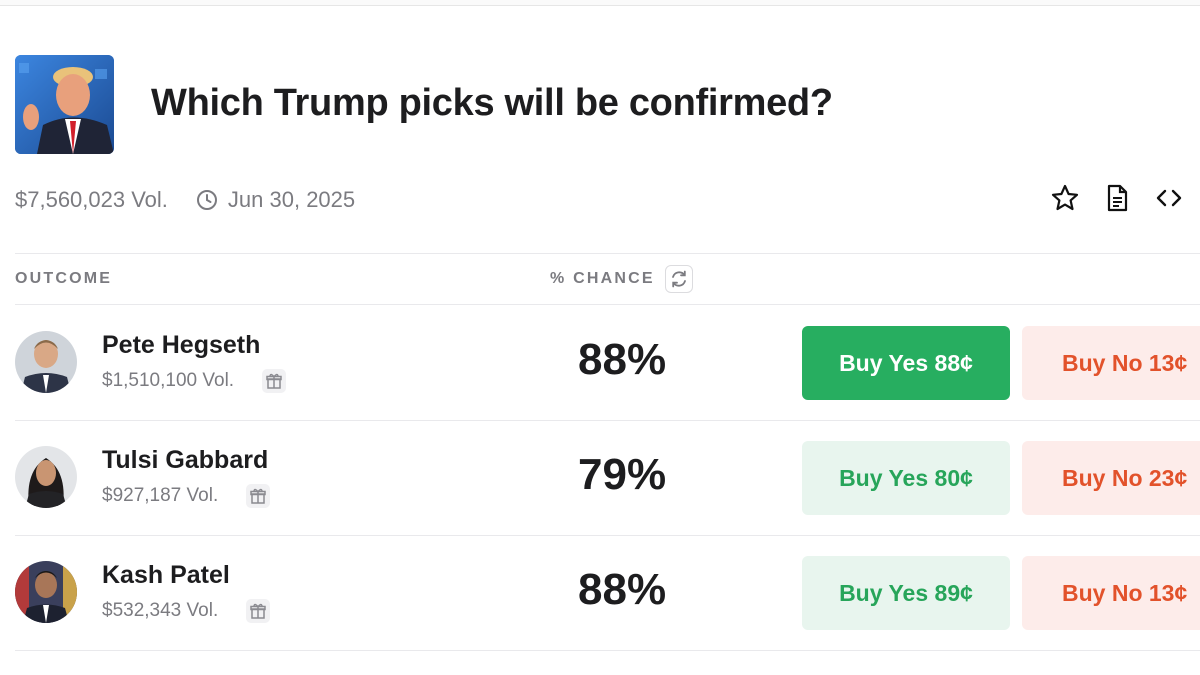 The width and height of the screenshot is (1200, 675). What do you see at coordinates (602, 278) in the screenshot?
I see `column-header-chance: % CHANCE` at bounding box center [602, 278].